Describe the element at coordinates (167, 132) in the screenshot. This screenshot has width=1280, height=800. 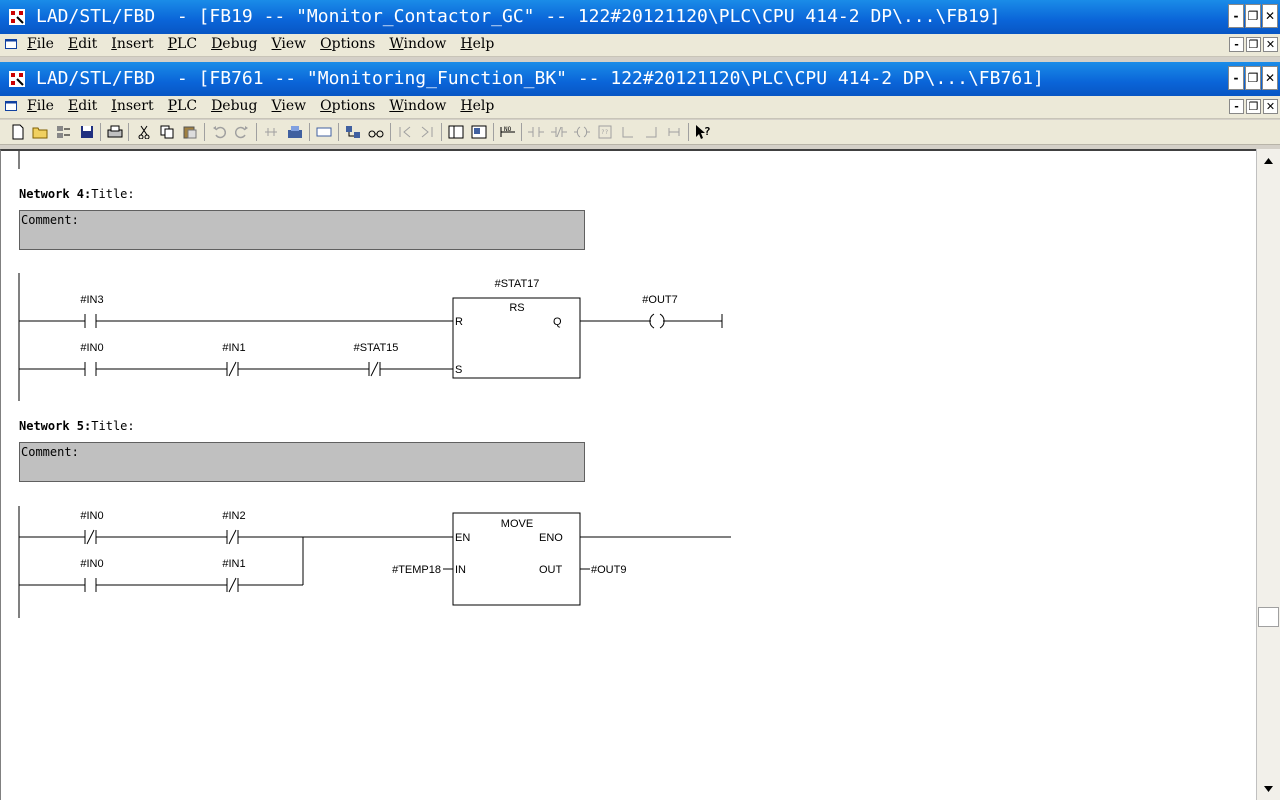
I see `copy-icon` at that location.